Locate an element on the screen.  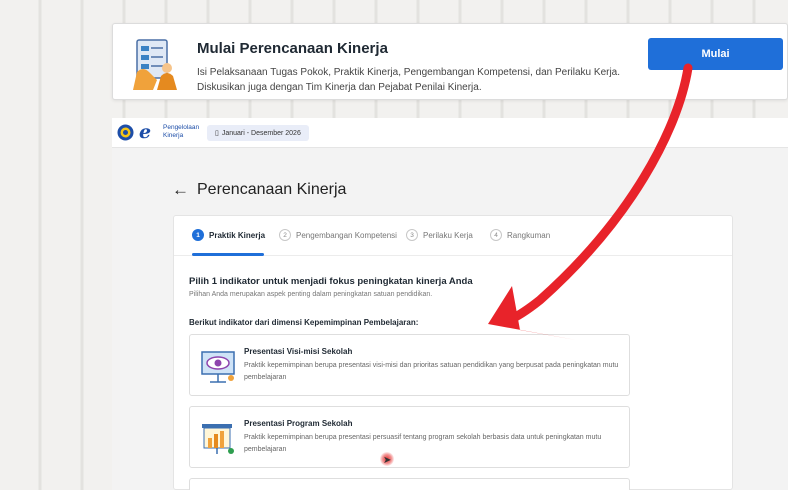
tab-praktik-kinerja: 1 Praktik Kinerja is located at coordinates (228, 235).